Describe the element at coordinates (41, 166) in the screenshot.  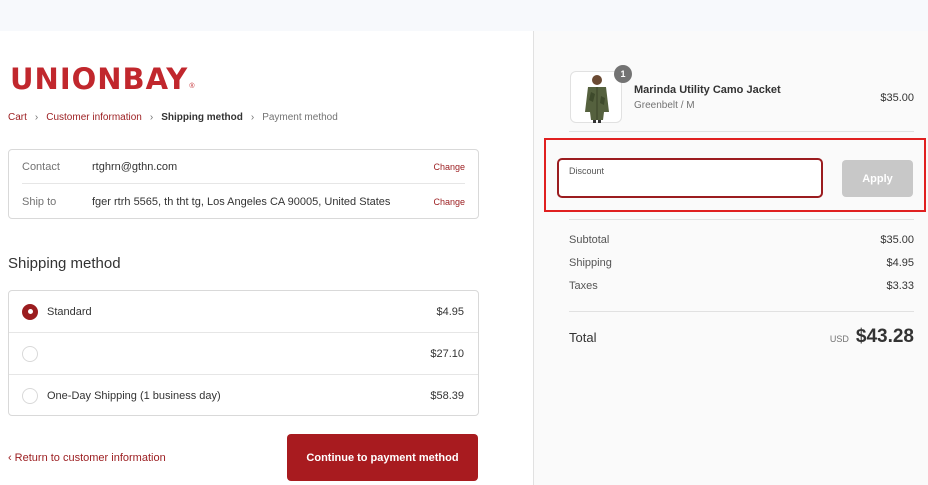
I see `contact-label: Contact` at that location.